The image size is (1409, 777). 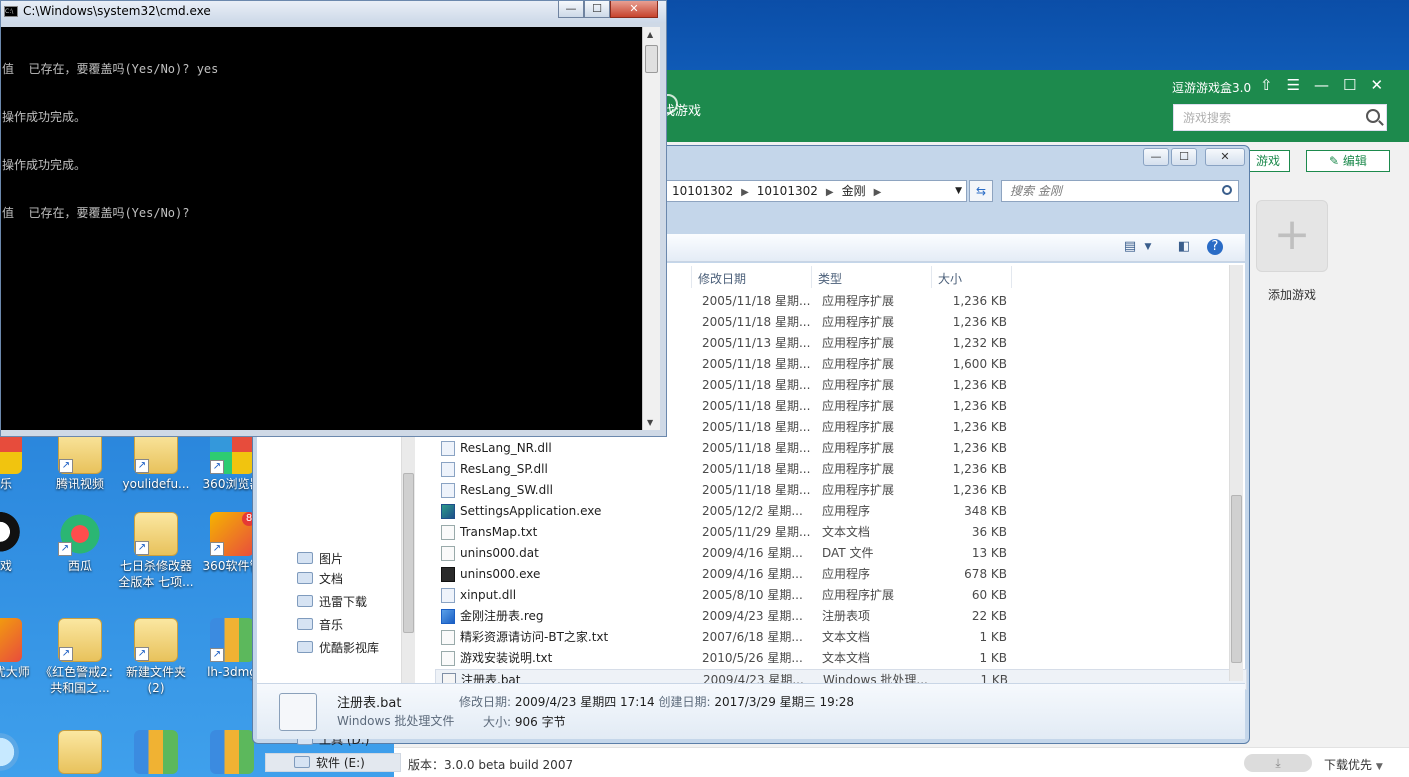 I want to click on nav-label: 音乐, so click(x=331, y=625).